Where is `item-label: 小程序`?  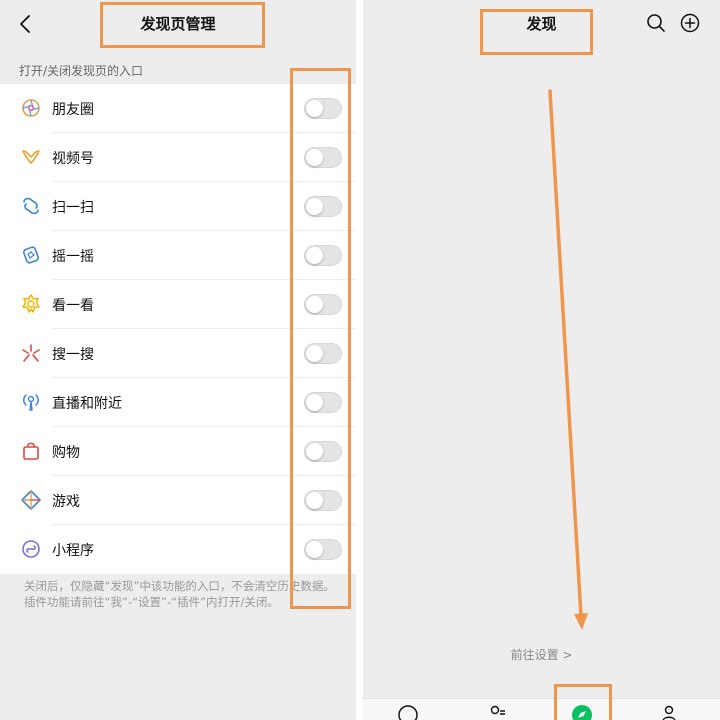
item-label: 小程序 is located at coordinates (73, 551).